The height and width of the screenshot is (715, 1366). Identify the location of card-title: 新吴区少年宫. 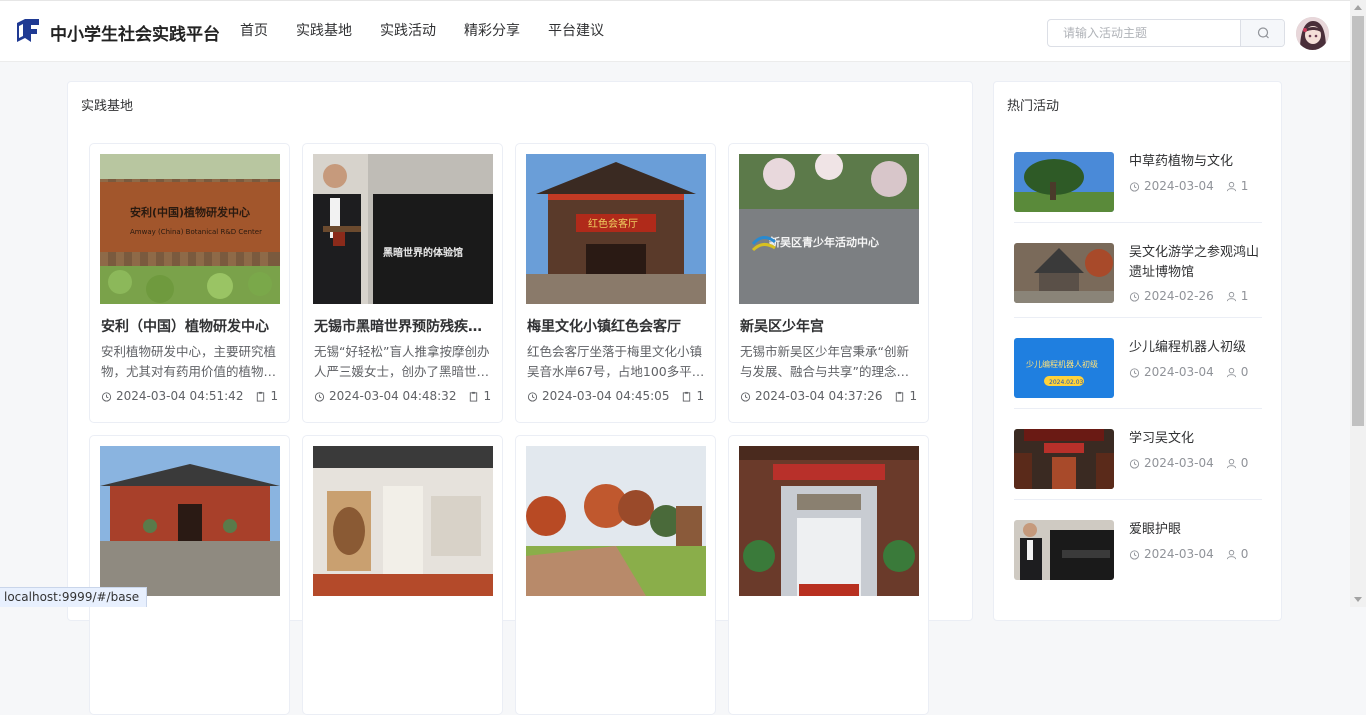
(829, 326).